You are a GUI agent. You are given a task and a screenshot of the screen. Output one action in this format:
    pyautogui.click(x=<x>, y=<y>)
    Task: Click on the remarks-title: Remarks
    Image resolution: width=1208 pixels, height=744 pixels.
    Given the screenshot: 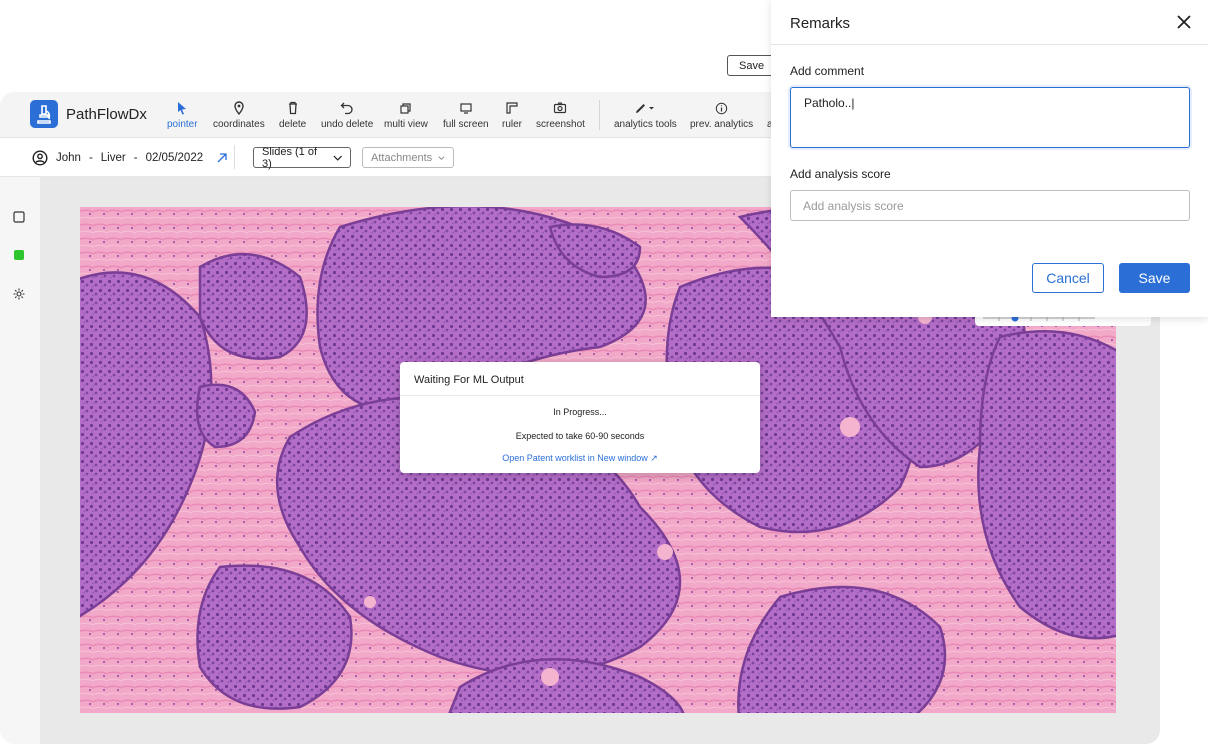 What is the action you would take?
    pyautogui.click(x=820, y=23)
    